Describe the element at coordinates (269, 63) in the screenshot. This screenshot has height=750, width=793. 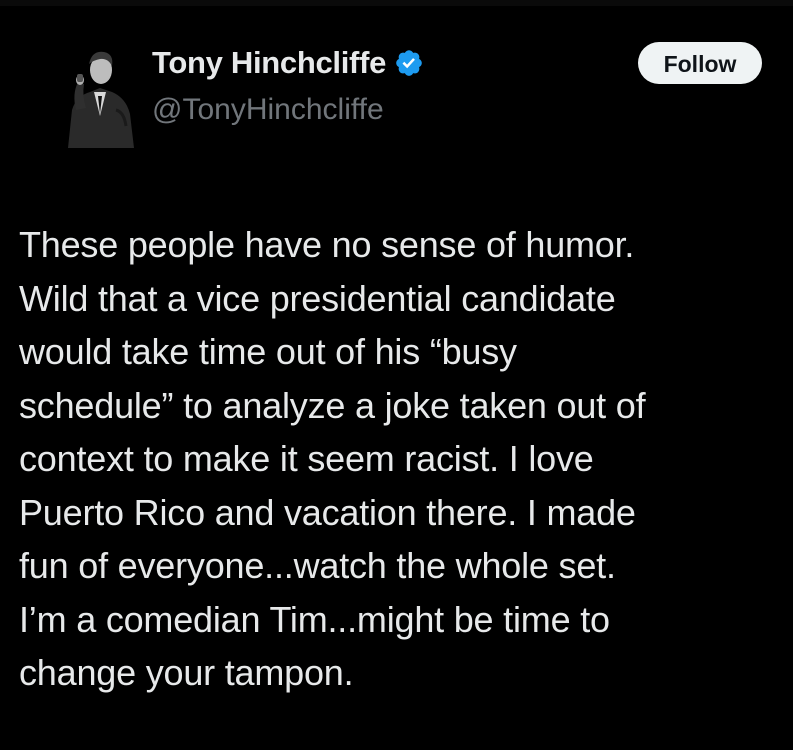
I see `author-display-name: Tony Hinchcliffe` at that location.